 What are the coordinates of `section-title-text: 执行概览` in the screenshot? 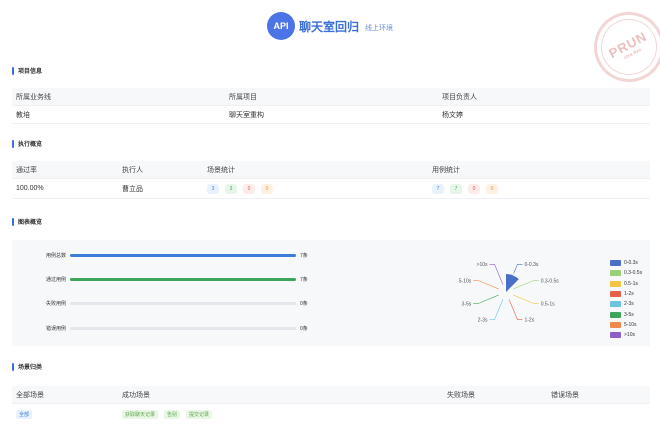 It's located at (30, 145).